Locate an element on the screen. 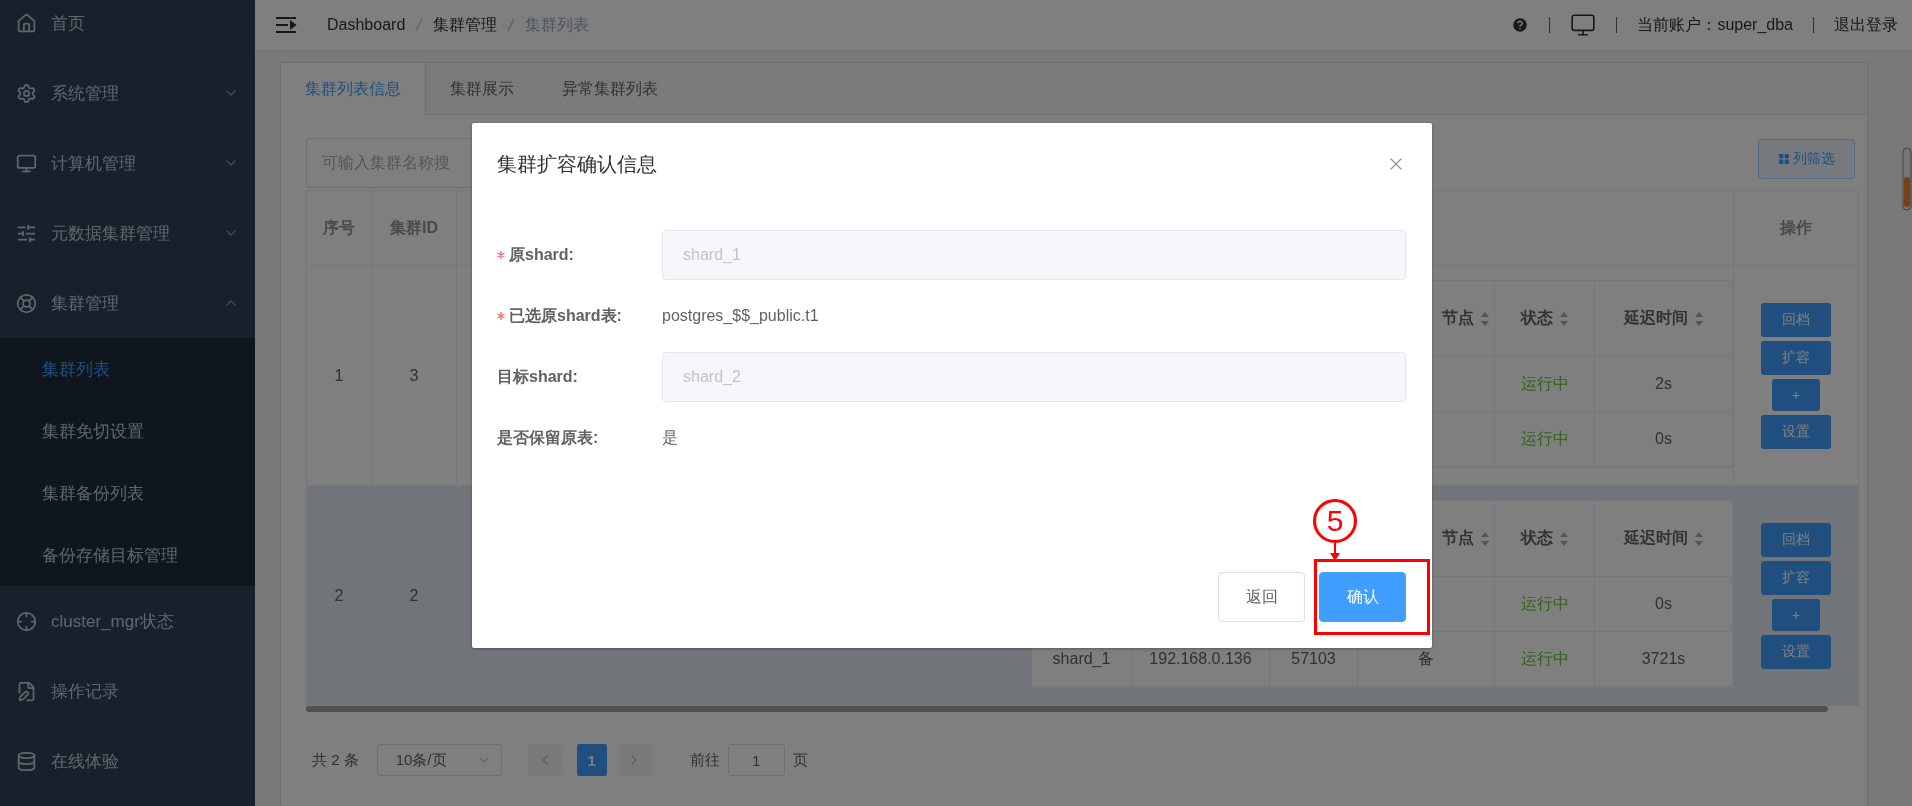  sidebar-item: 操作记录 is located at coordinates (127, 691).